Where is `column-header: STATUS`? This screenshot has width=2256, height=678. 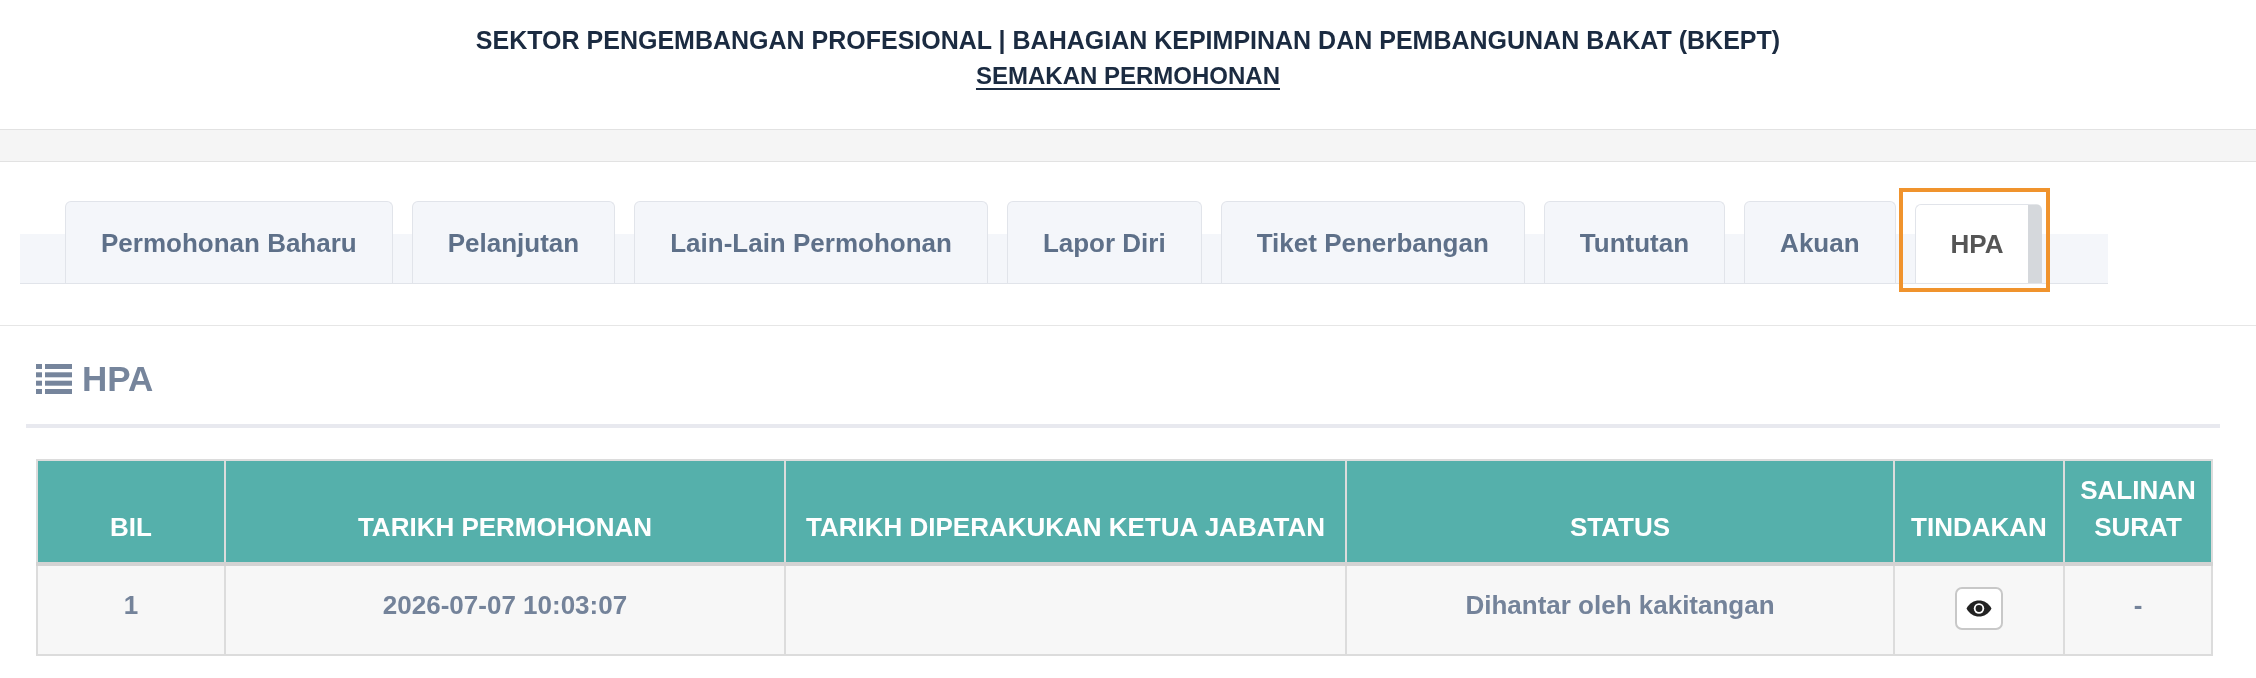 column-header: STATUS is located at coordinates (1620, 512).